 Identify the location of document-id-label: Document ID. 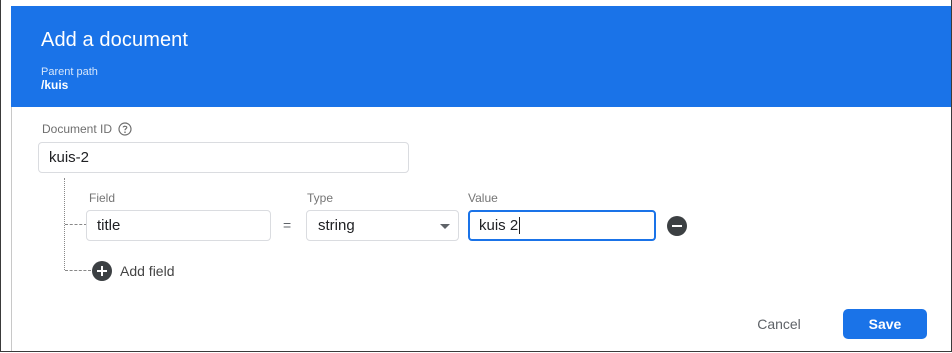
(87, 129).